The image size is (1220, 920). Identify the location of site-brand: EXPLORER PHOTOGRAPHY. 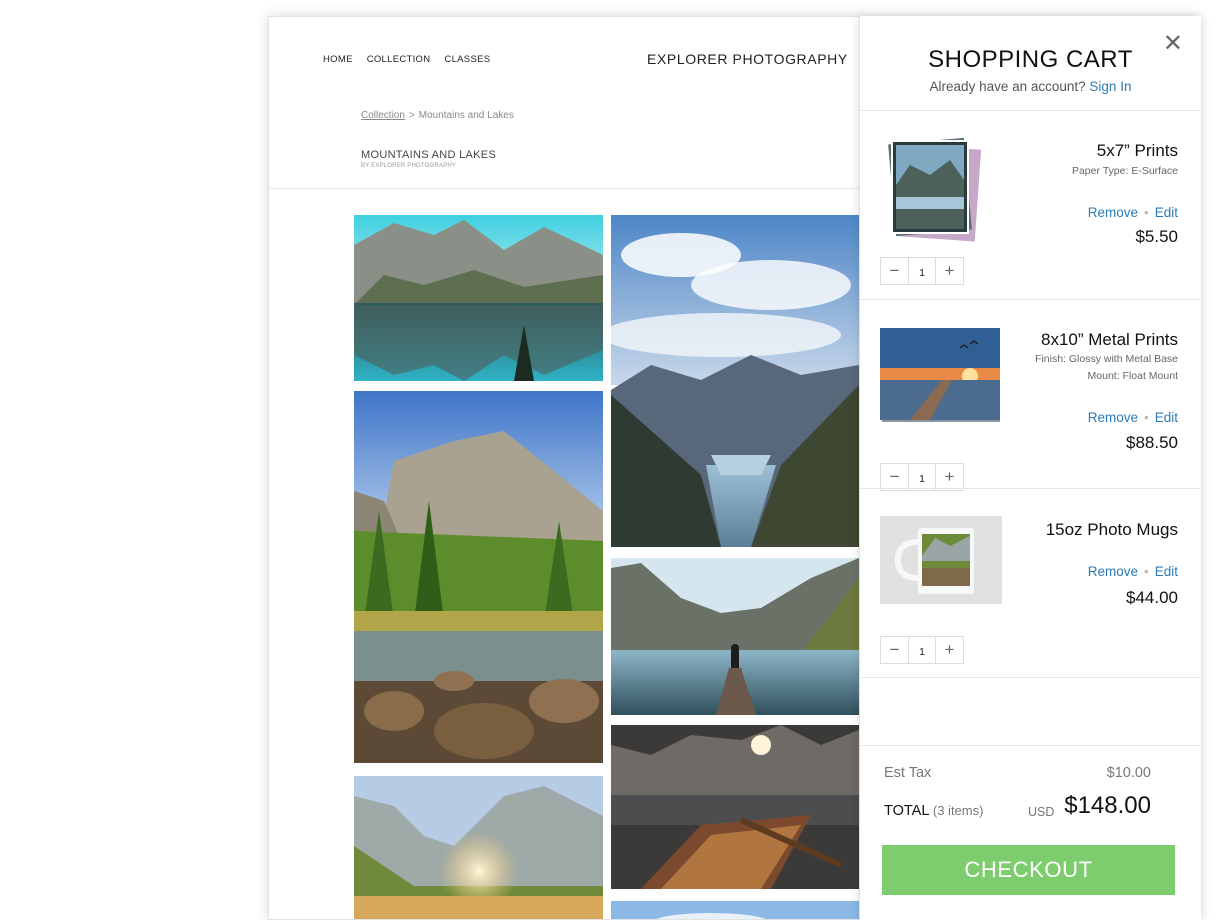
(747, 59).